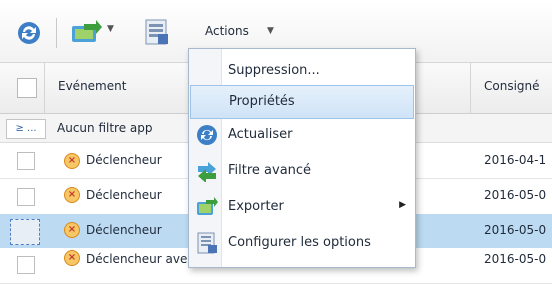 The width and height of the screenshot is (552, 284). I want to click on row-date: 2016-04-1, so click(515, 160).